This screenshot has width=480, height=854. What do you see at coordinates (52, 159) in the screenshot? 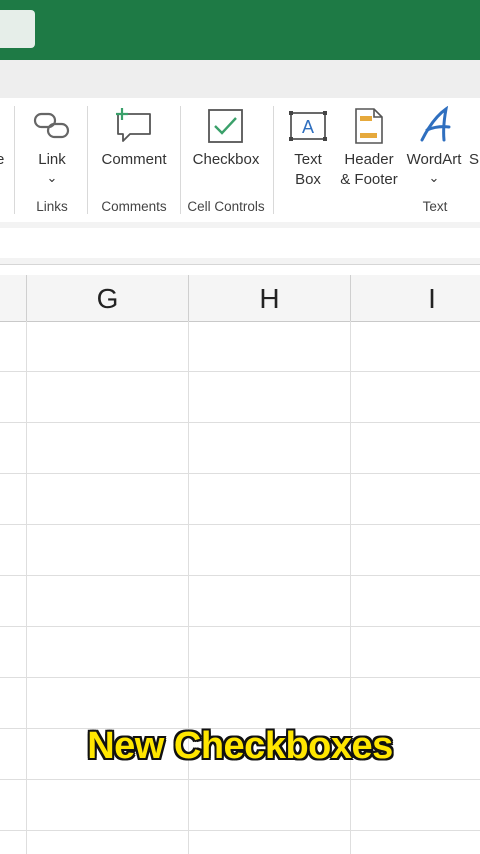
I see `link-label: Link` at bounding box center [52, 159].